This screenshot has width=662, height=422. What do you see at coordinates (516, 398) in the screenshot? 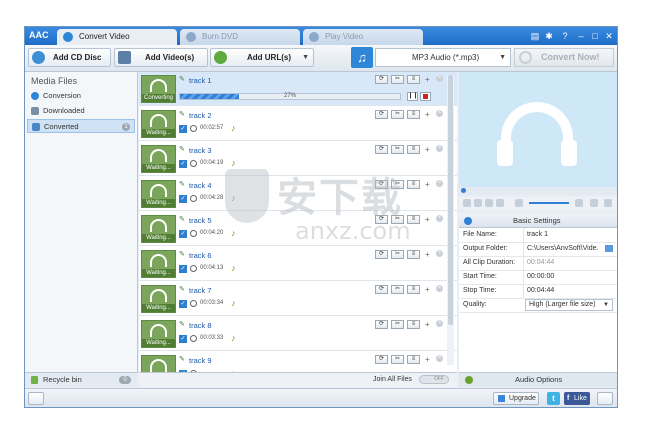
I see `upgrade-button: Upgrade` at bounding box center [516, 398].